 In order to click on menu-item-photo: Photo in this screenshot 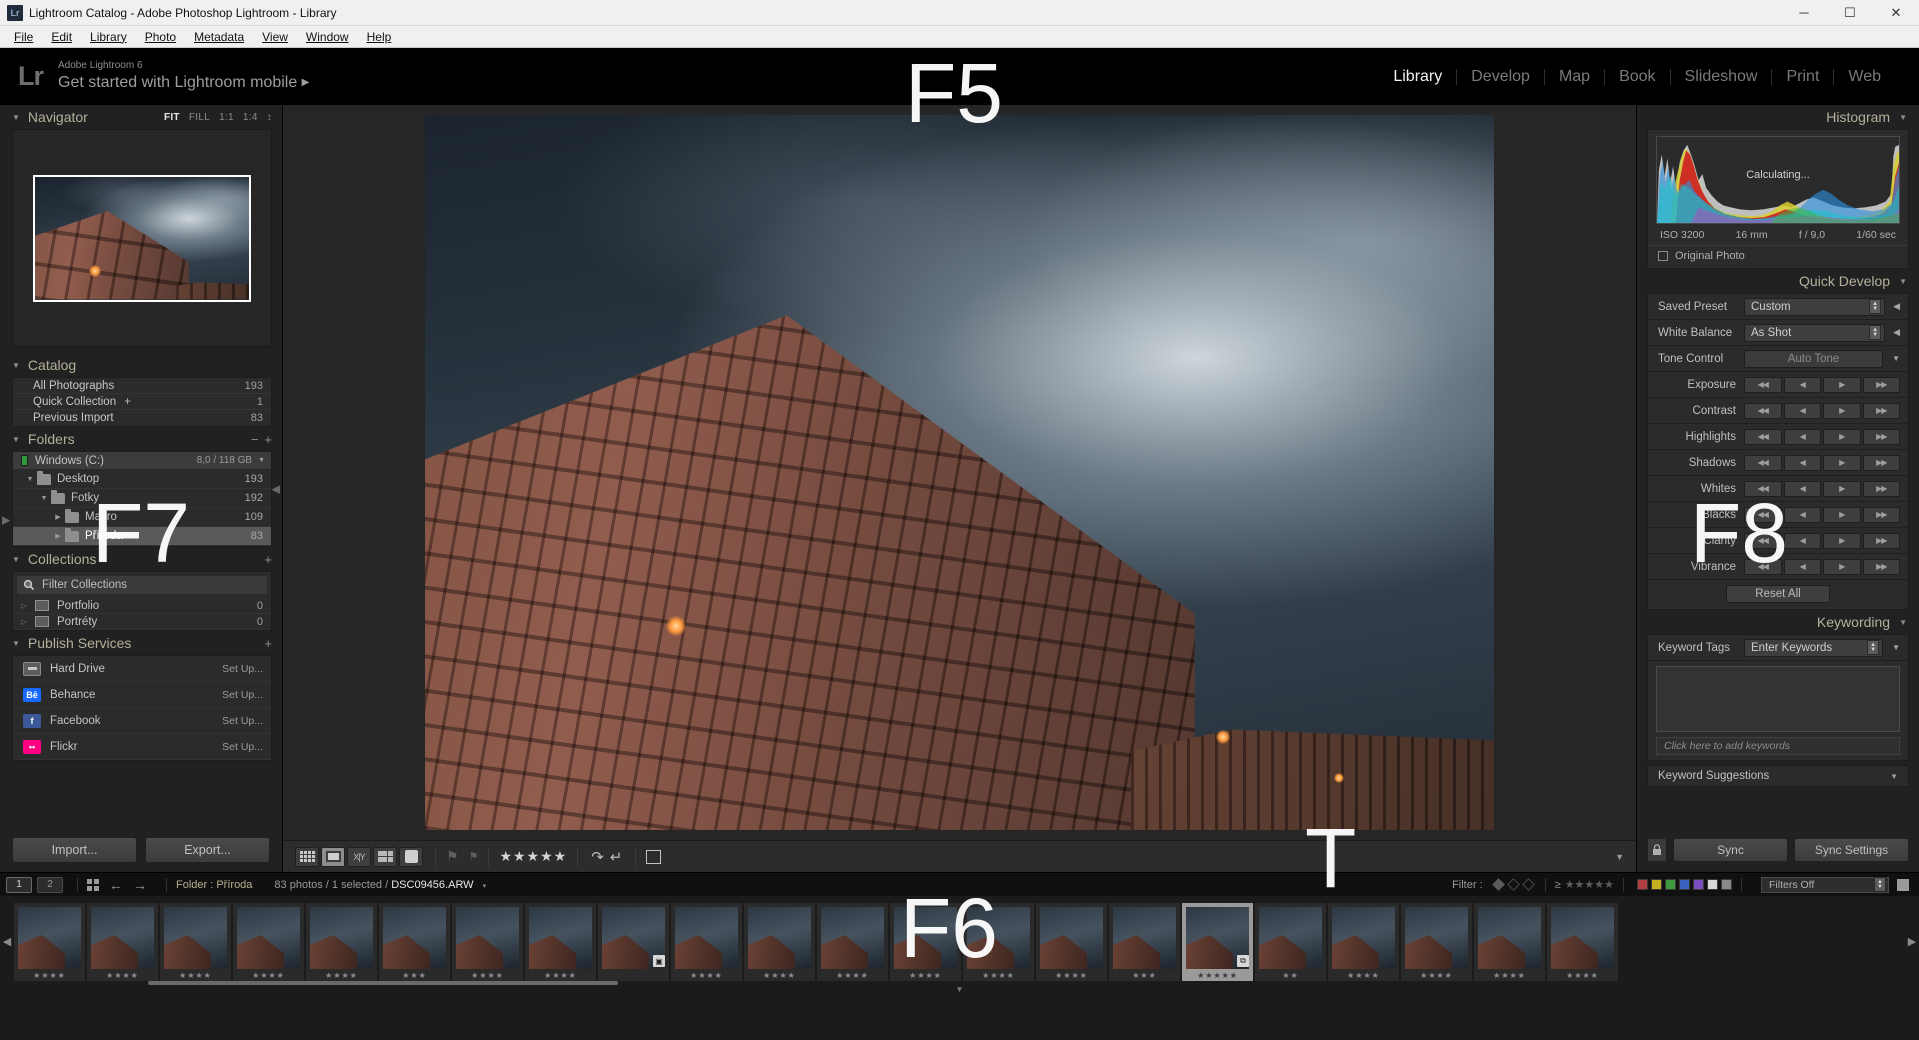, I will do `click(160, 37)`.